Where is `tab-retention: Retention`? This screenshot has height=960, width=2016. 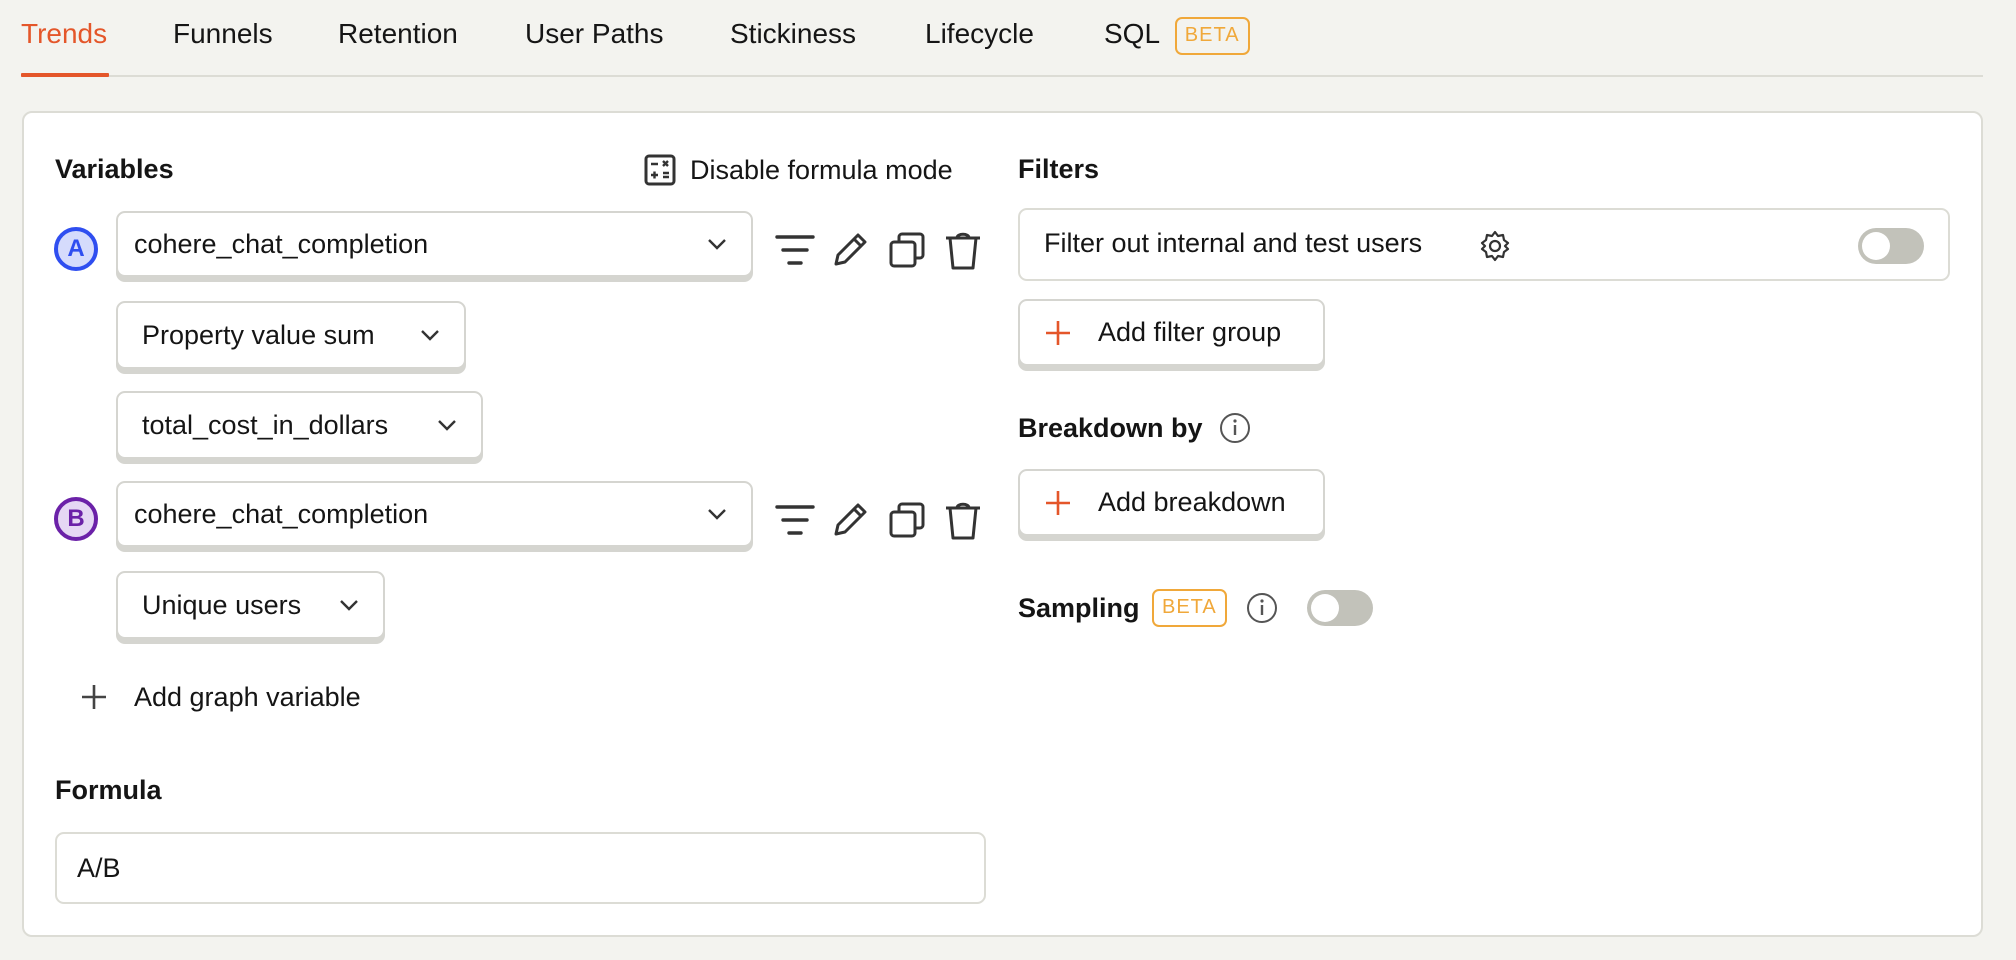
tab-retention: Retention is located at coordinates (398, 34).